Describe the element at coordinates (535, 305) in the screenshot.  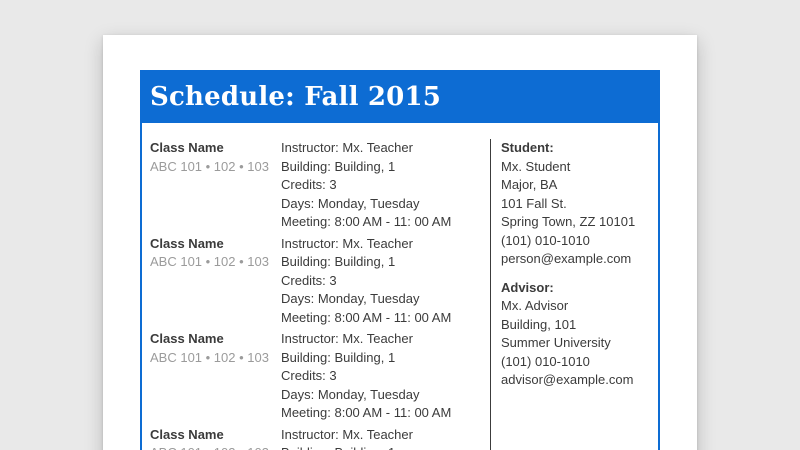
I see `advisor-info-line: Mx. Advisor` at that location.